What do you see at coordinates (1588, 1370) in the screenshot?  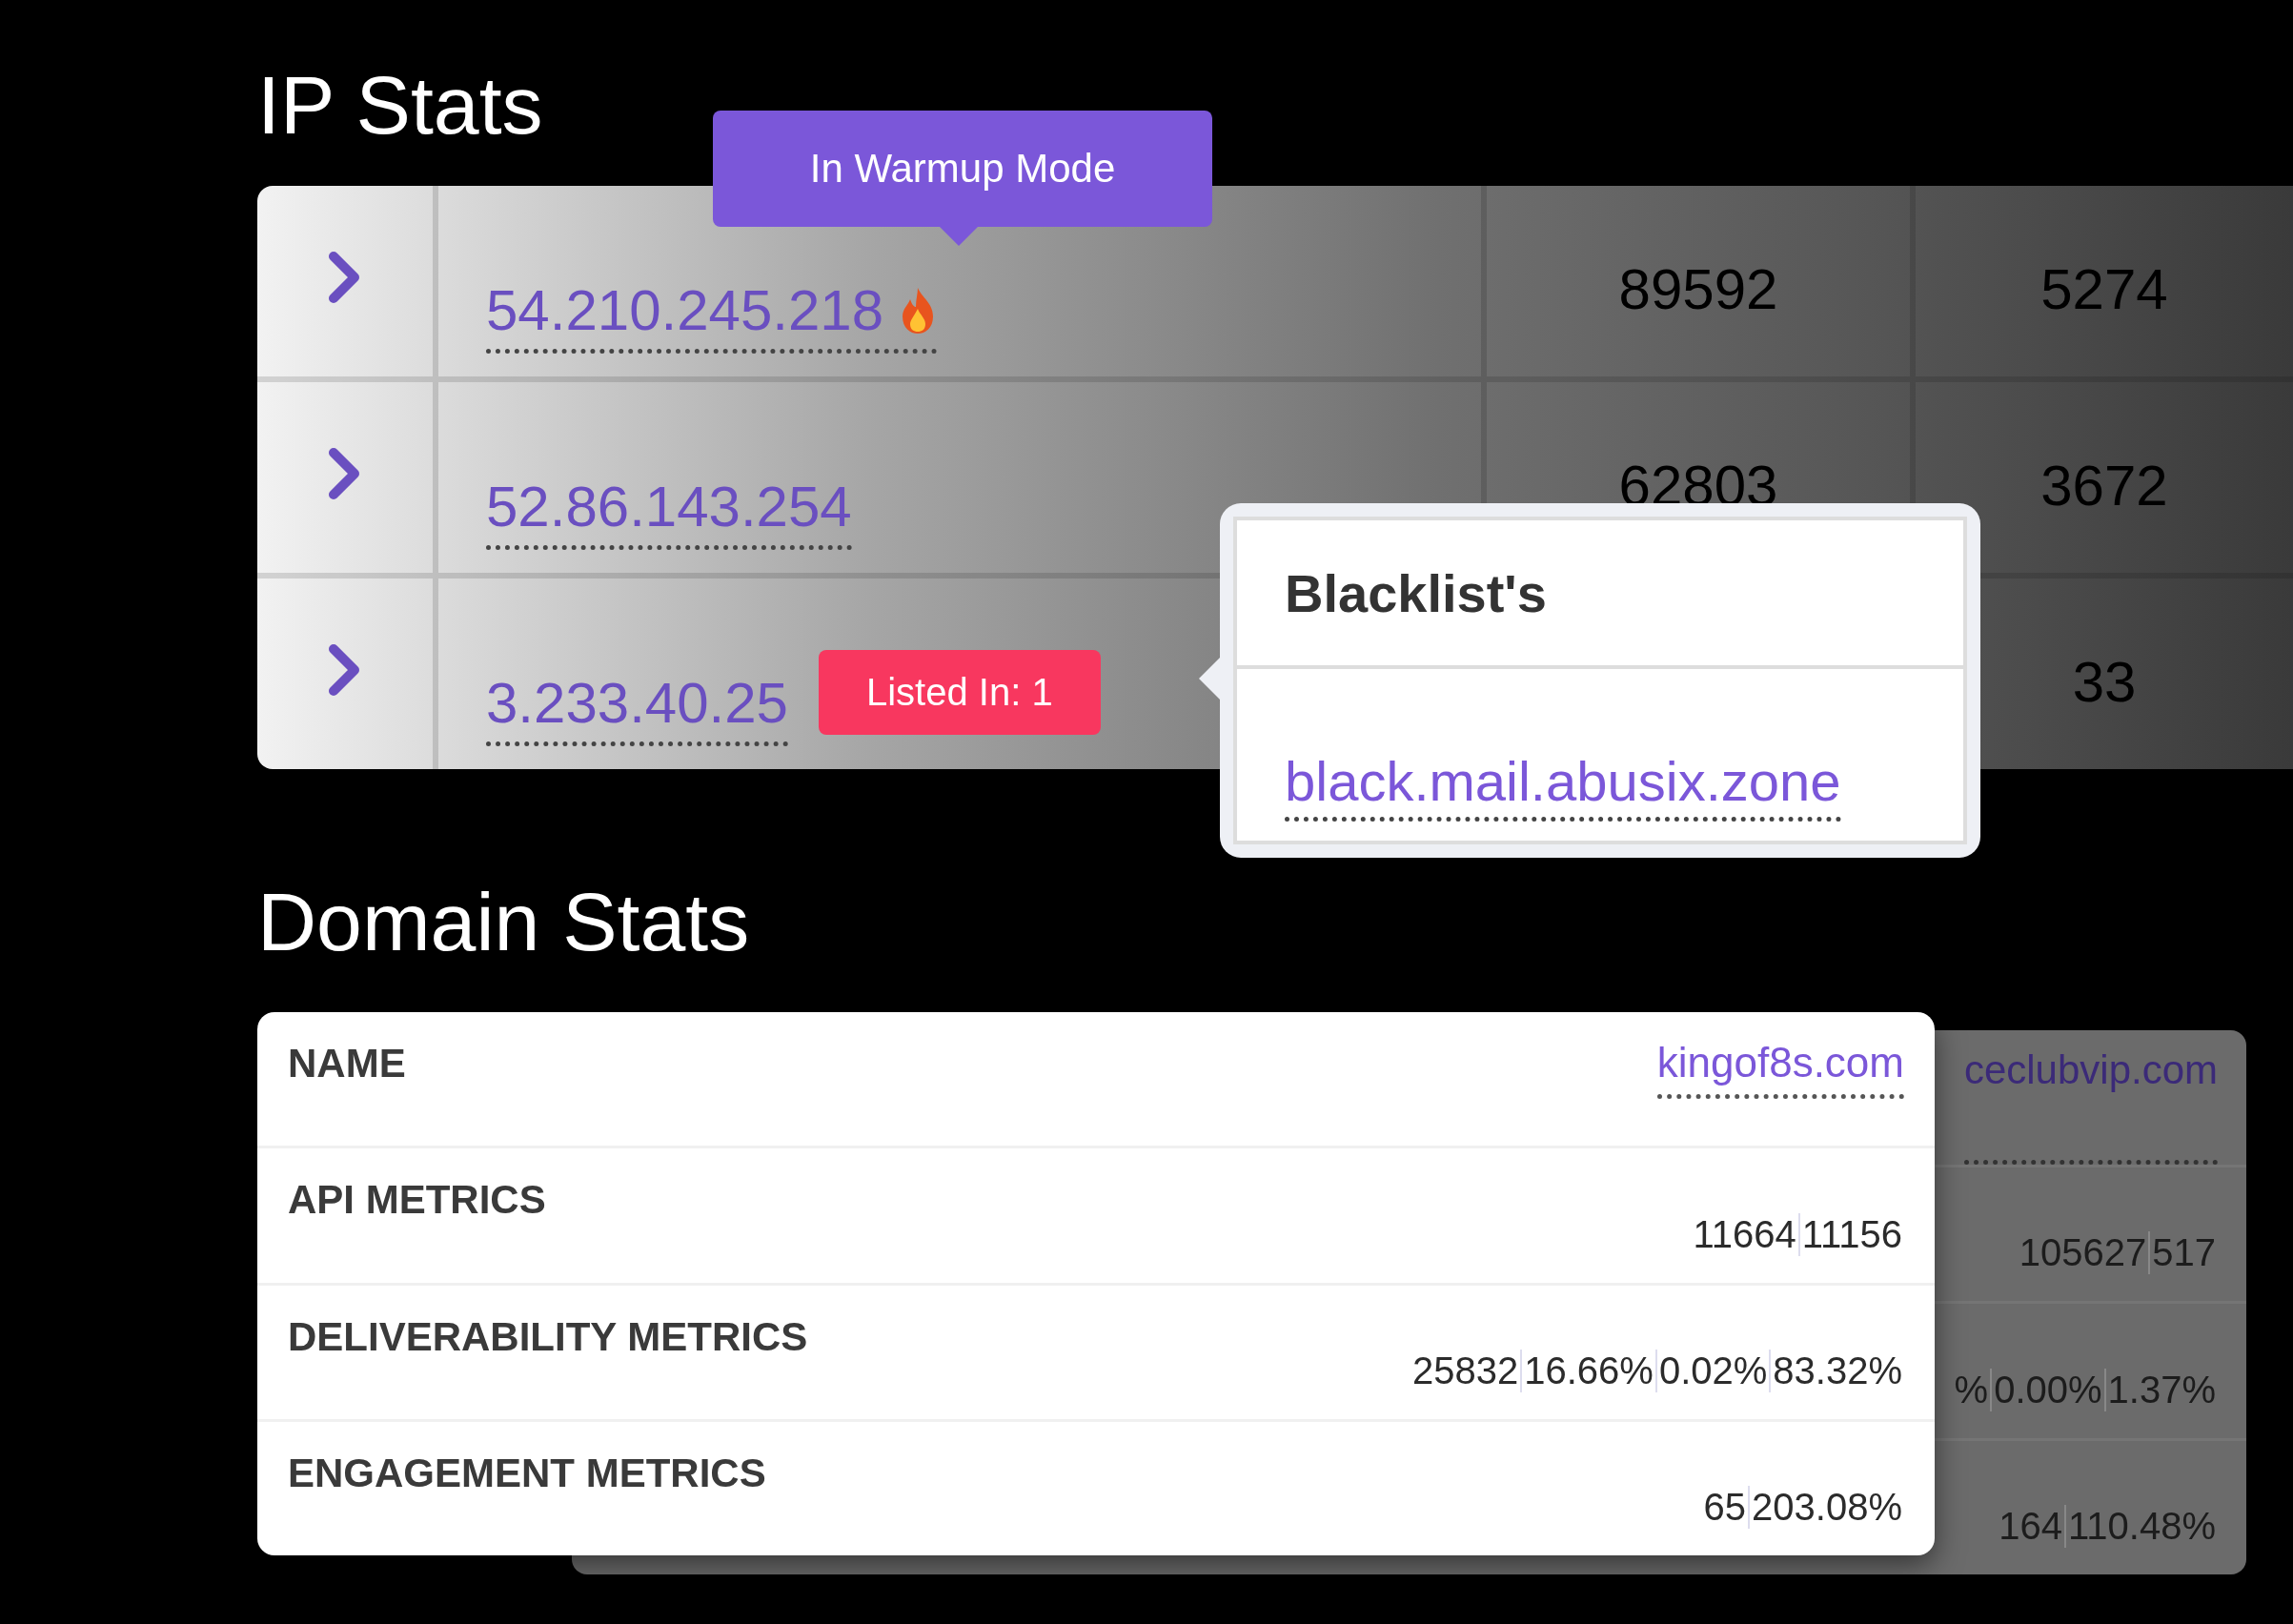 I see `metric-value: 16.66%` at bounding box center [1588, 1370].